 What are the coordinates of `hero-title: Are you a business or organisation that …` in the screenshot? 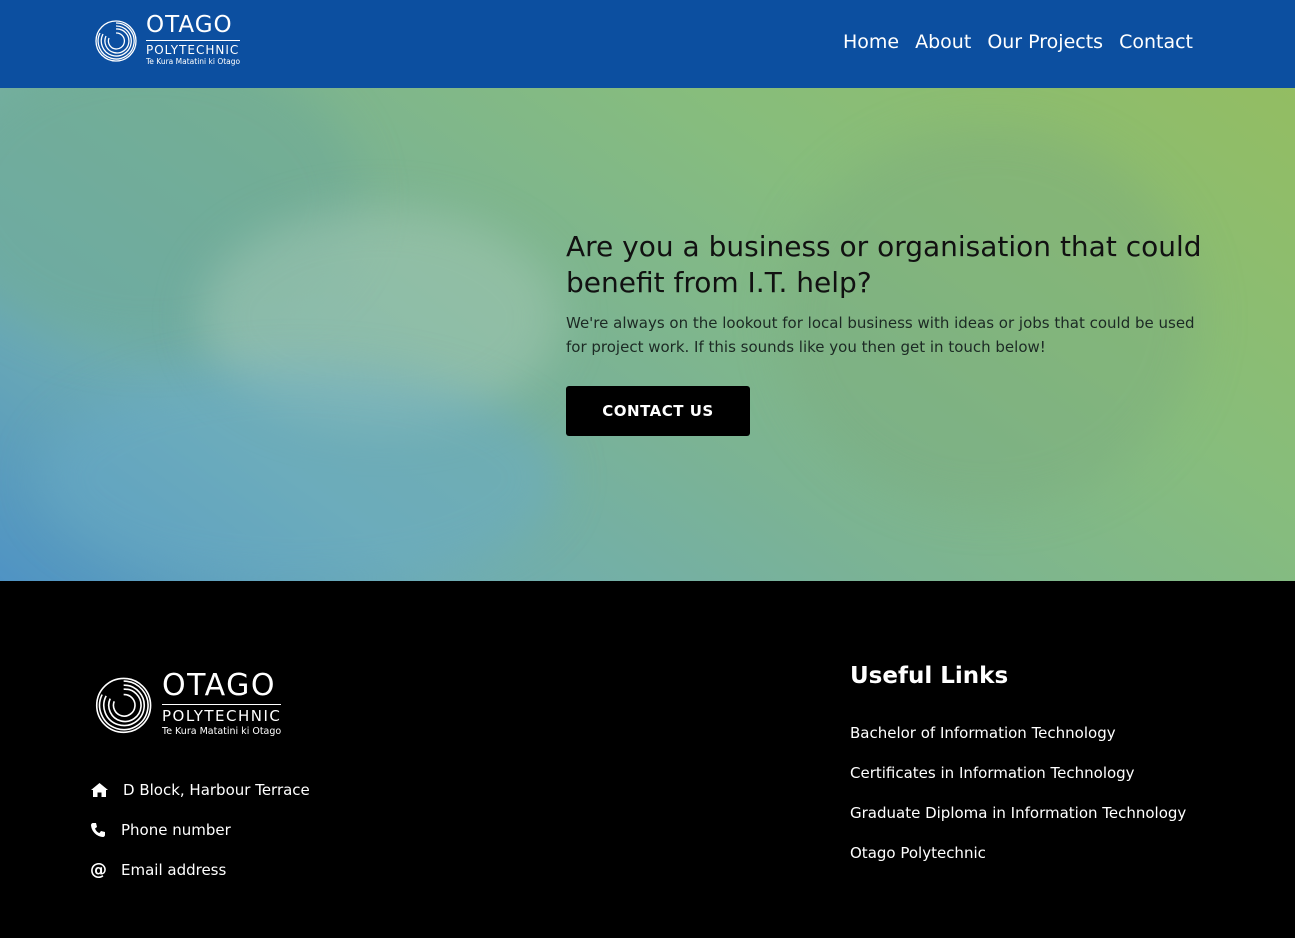 It's located at (884, 264).